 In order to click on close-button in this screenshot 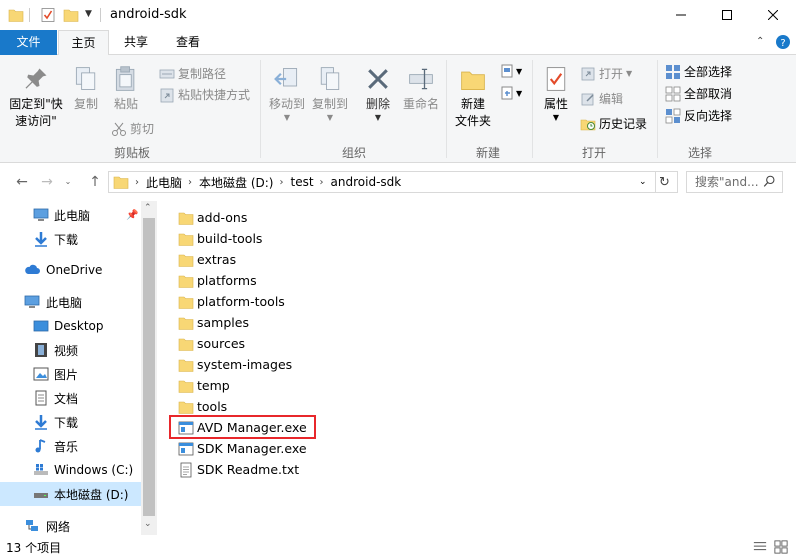, I will do `click(773, 15)`.